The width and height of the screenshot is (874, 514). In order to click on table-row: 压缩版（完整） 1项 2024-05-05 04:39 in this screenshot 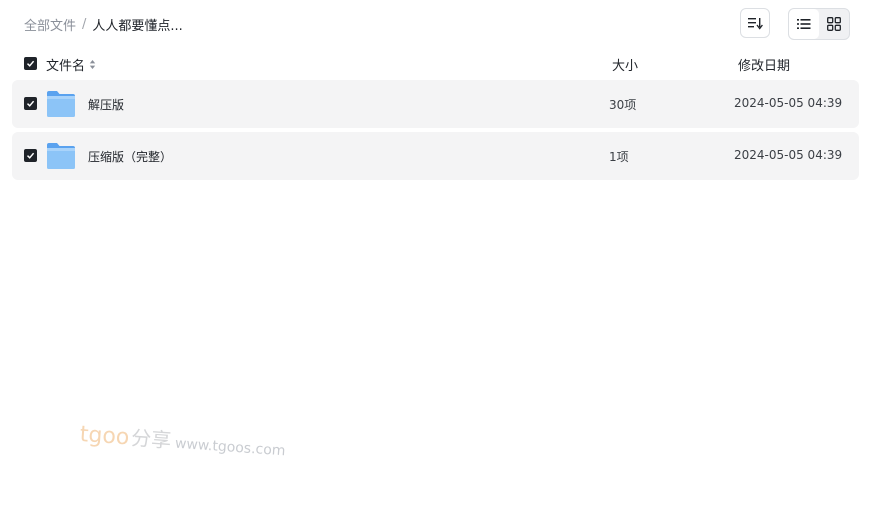, I will do `click(435, 156)`.